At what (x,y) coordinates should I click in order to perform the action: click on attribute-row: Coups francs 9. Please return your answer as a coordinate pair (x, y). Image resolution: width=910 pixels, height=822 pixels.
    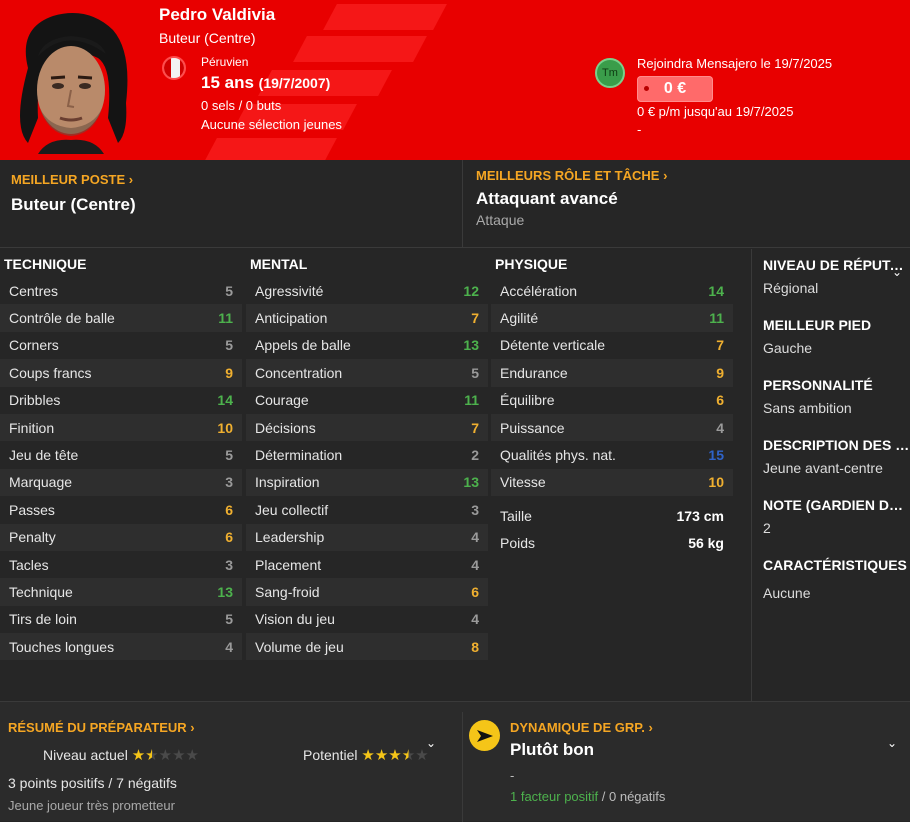
    Looking at the image, I should click on (121, 373).